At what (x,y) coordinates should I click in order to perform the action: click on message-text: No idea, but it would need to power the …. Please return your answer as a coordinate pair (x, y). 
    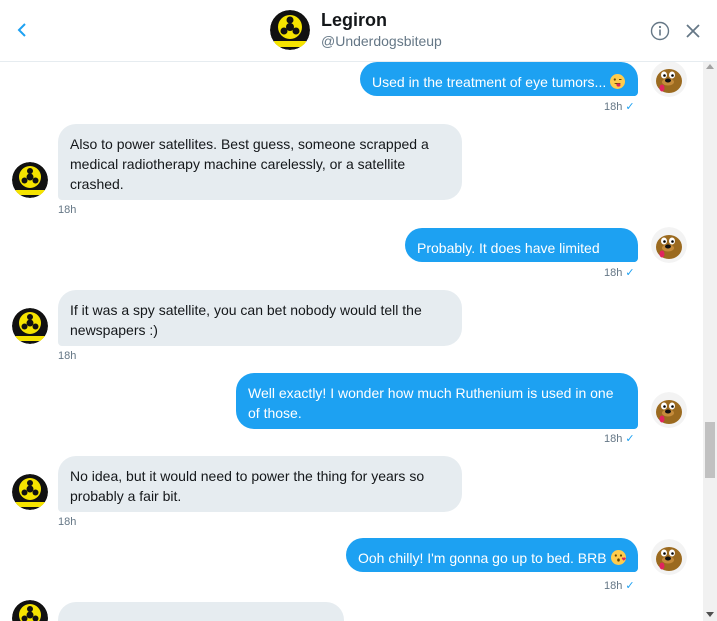
    Looking at the image, I should click on (247, 486).